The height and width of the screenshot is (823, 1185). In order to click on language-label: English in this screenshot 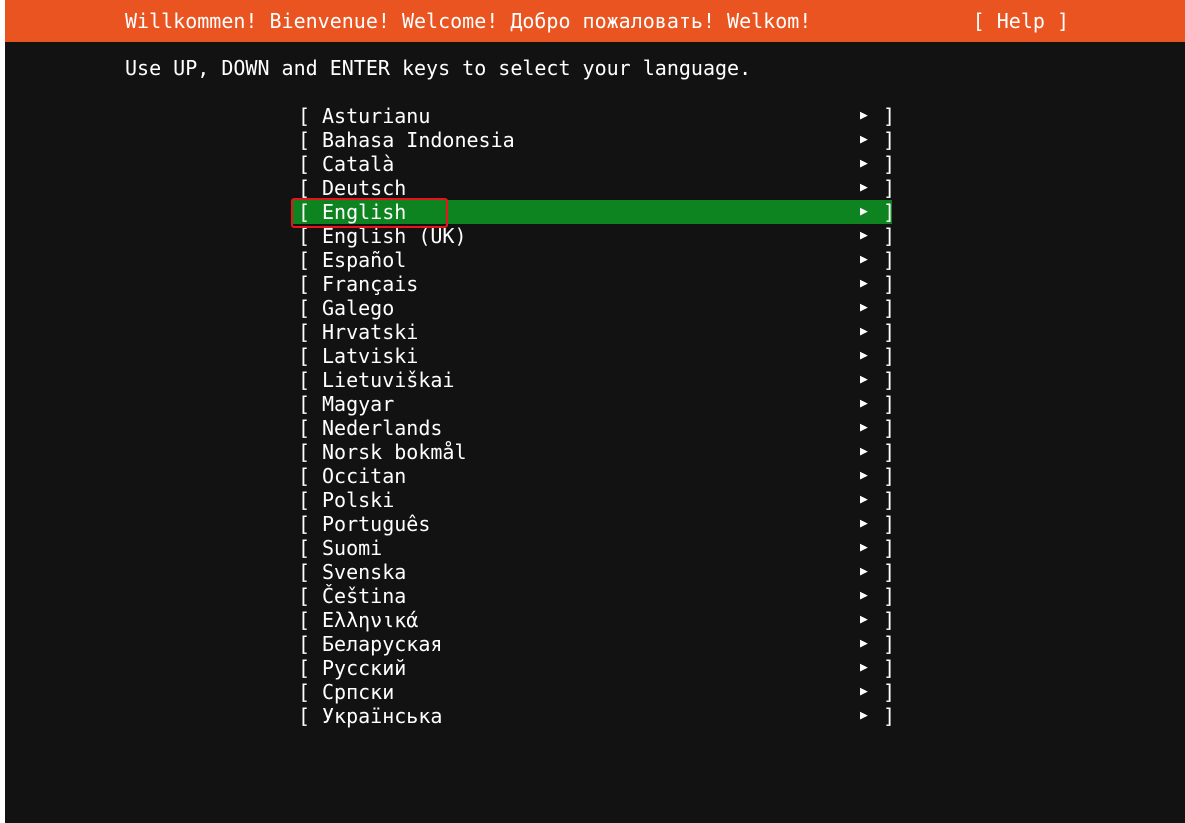, I will do `click(364, 212)`.